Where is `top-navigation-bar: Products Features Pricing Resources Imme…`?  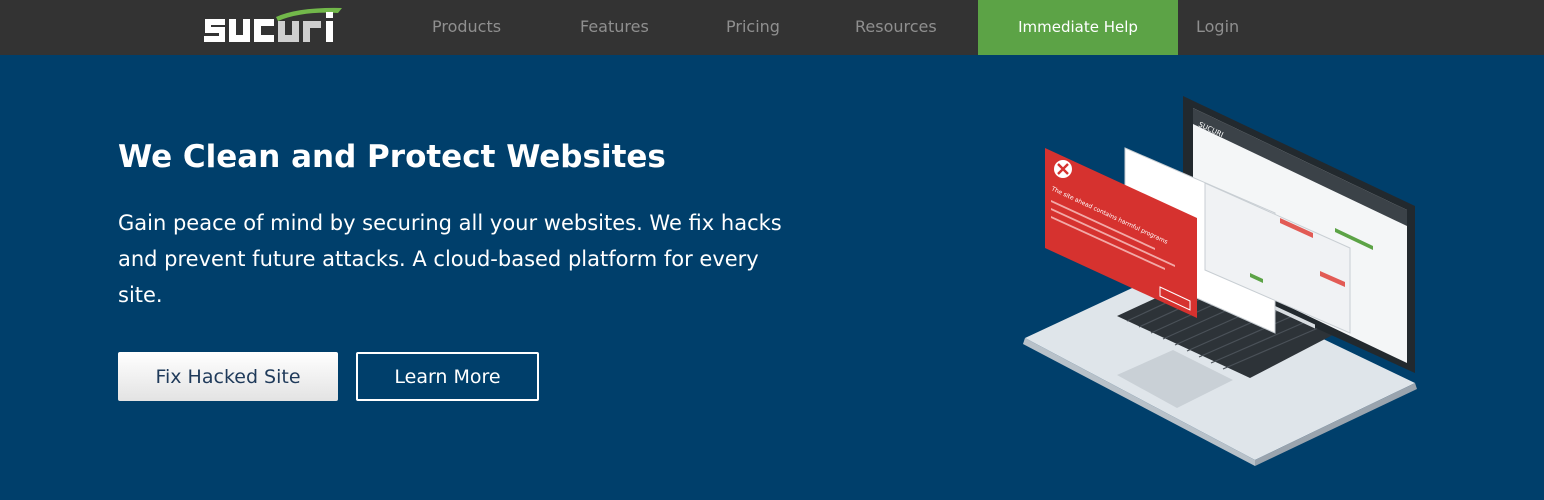 top-navigation-bar: Products Features Pricing Resources Imme… is located at coordinates (772, 27).